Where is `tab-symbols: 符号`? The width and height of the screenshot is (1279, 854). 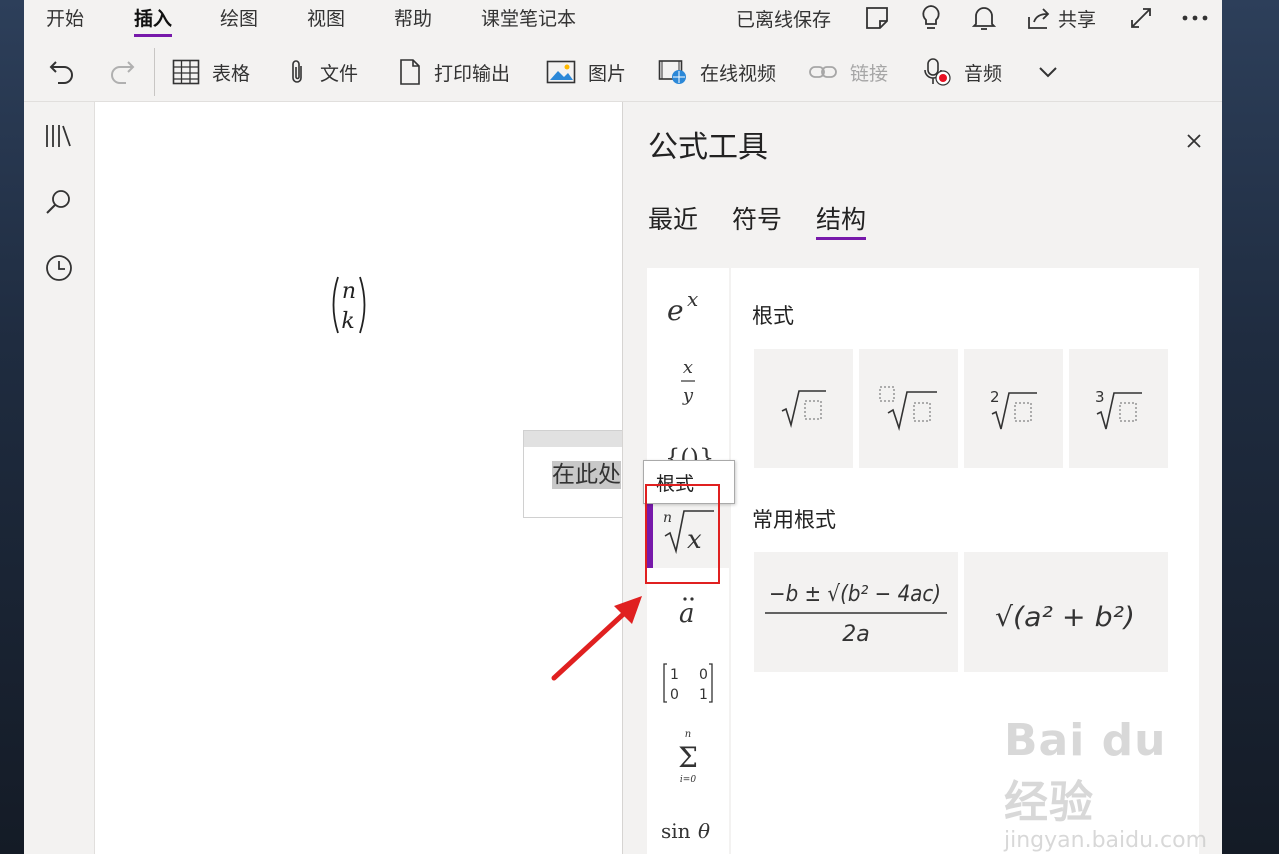
tab-symbols: 符号 is located at coordinates (757, 220).